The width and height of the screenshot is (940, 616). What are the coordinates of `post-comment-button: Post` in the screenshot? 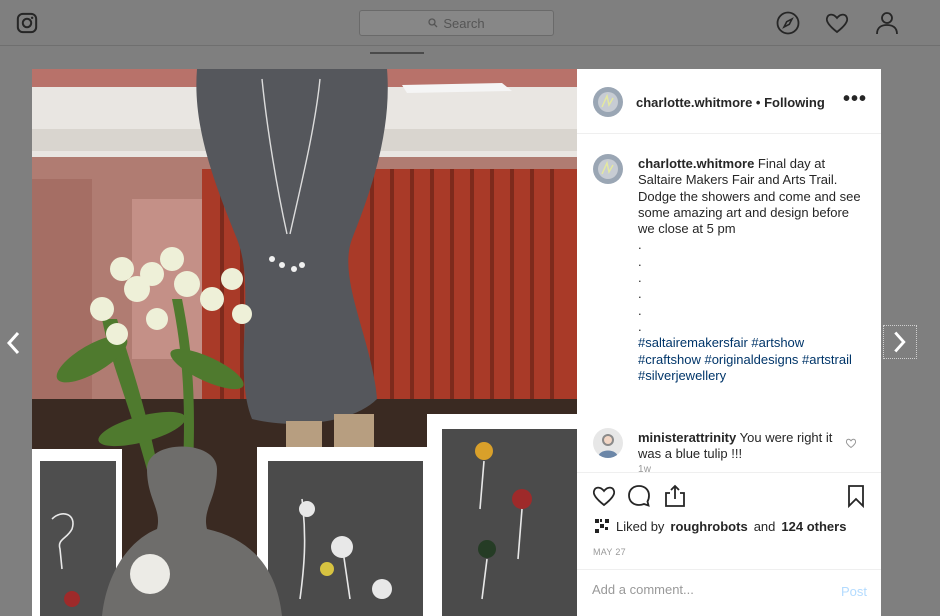 It's located at (854, 591).